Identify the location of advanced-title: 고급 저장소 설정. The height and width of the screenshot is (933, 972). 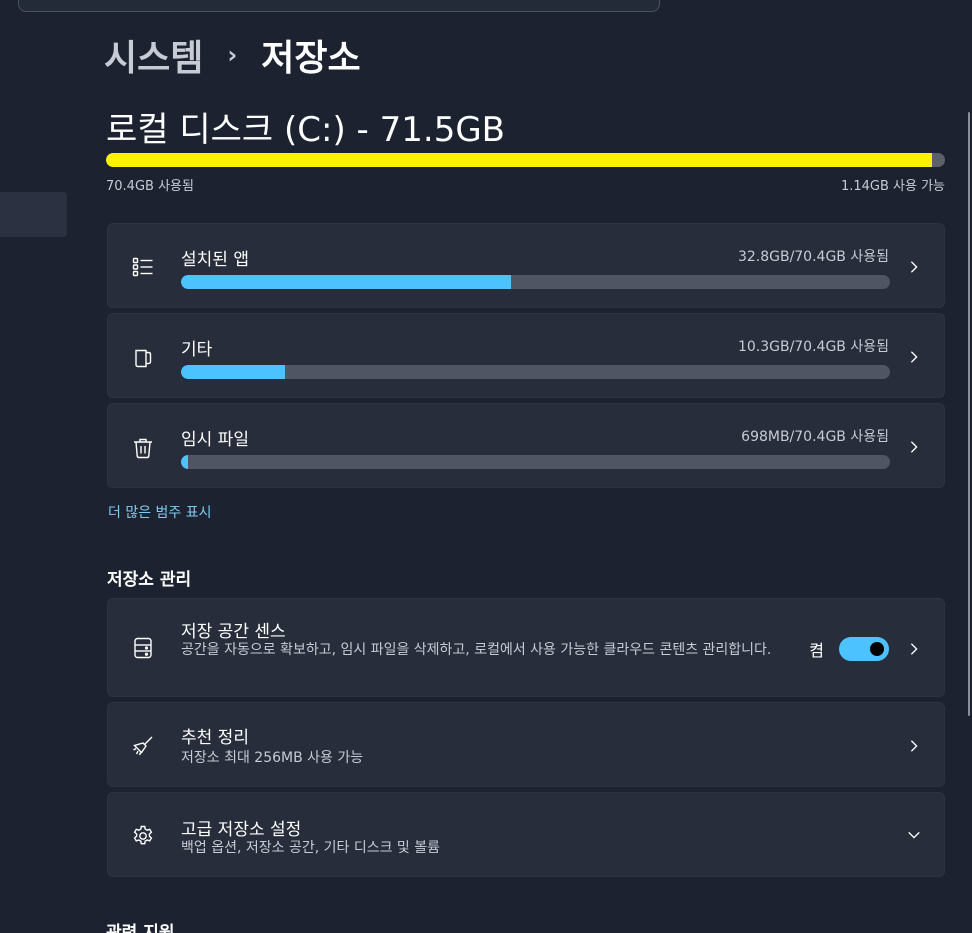
(241, 830).